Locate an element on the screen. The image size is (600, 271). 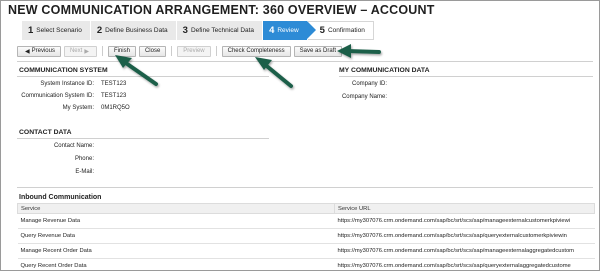
column-header-service-url: Service URL is located at coordinates (464, 208).